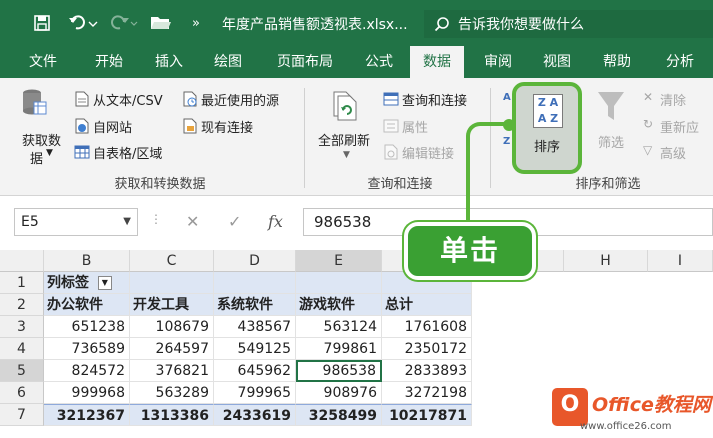 Image resolution: width=713 pixels, height=438 pixels. What do you see at coordinates (391, 152) in the screenshot?
I see `edit-links-icon` at bounding box center [391, 152].